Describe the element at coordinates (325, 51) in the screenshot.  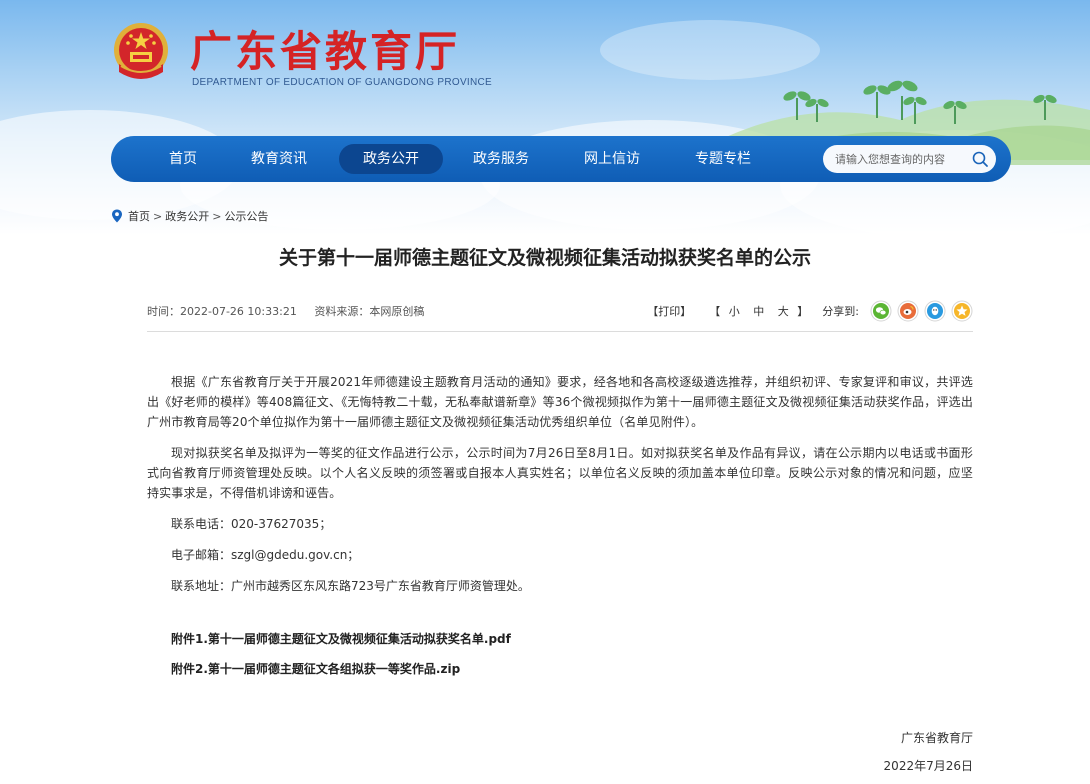
I see `site-title: 广东省教育厅` at that location.